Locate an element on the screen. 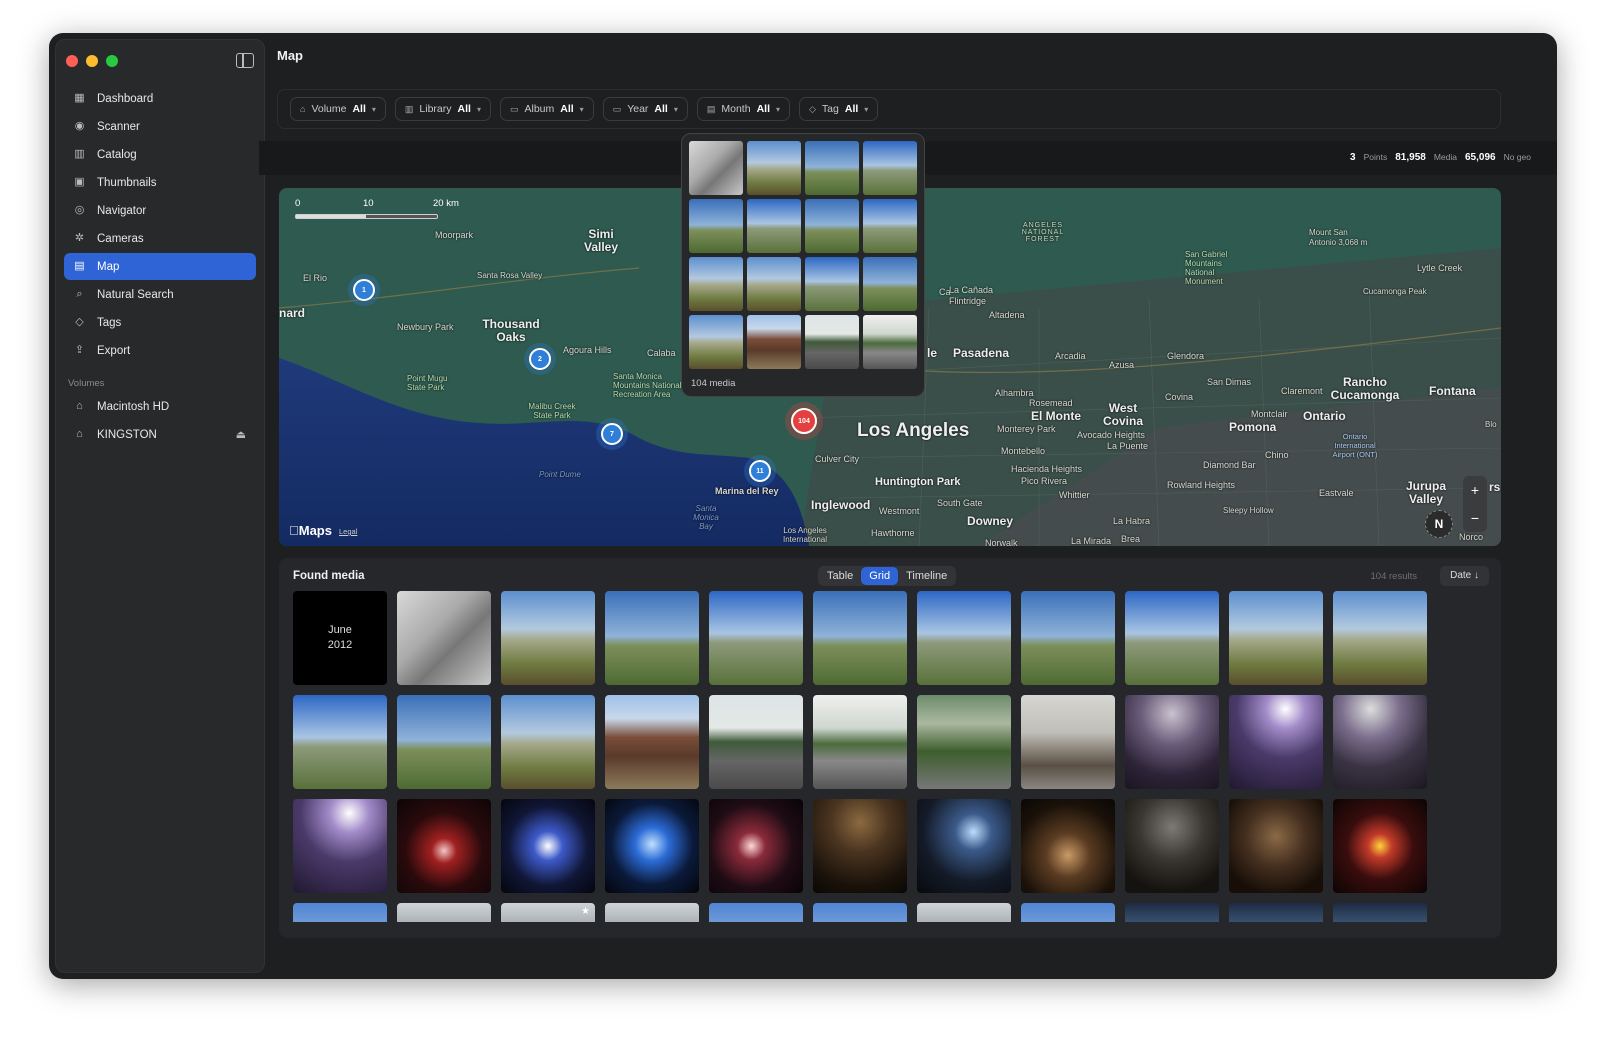 This screenshot has width=1600, height=1040. sidebar-item-thumbnails: ▣ Thumbnails is located at coordinates (160, 182).